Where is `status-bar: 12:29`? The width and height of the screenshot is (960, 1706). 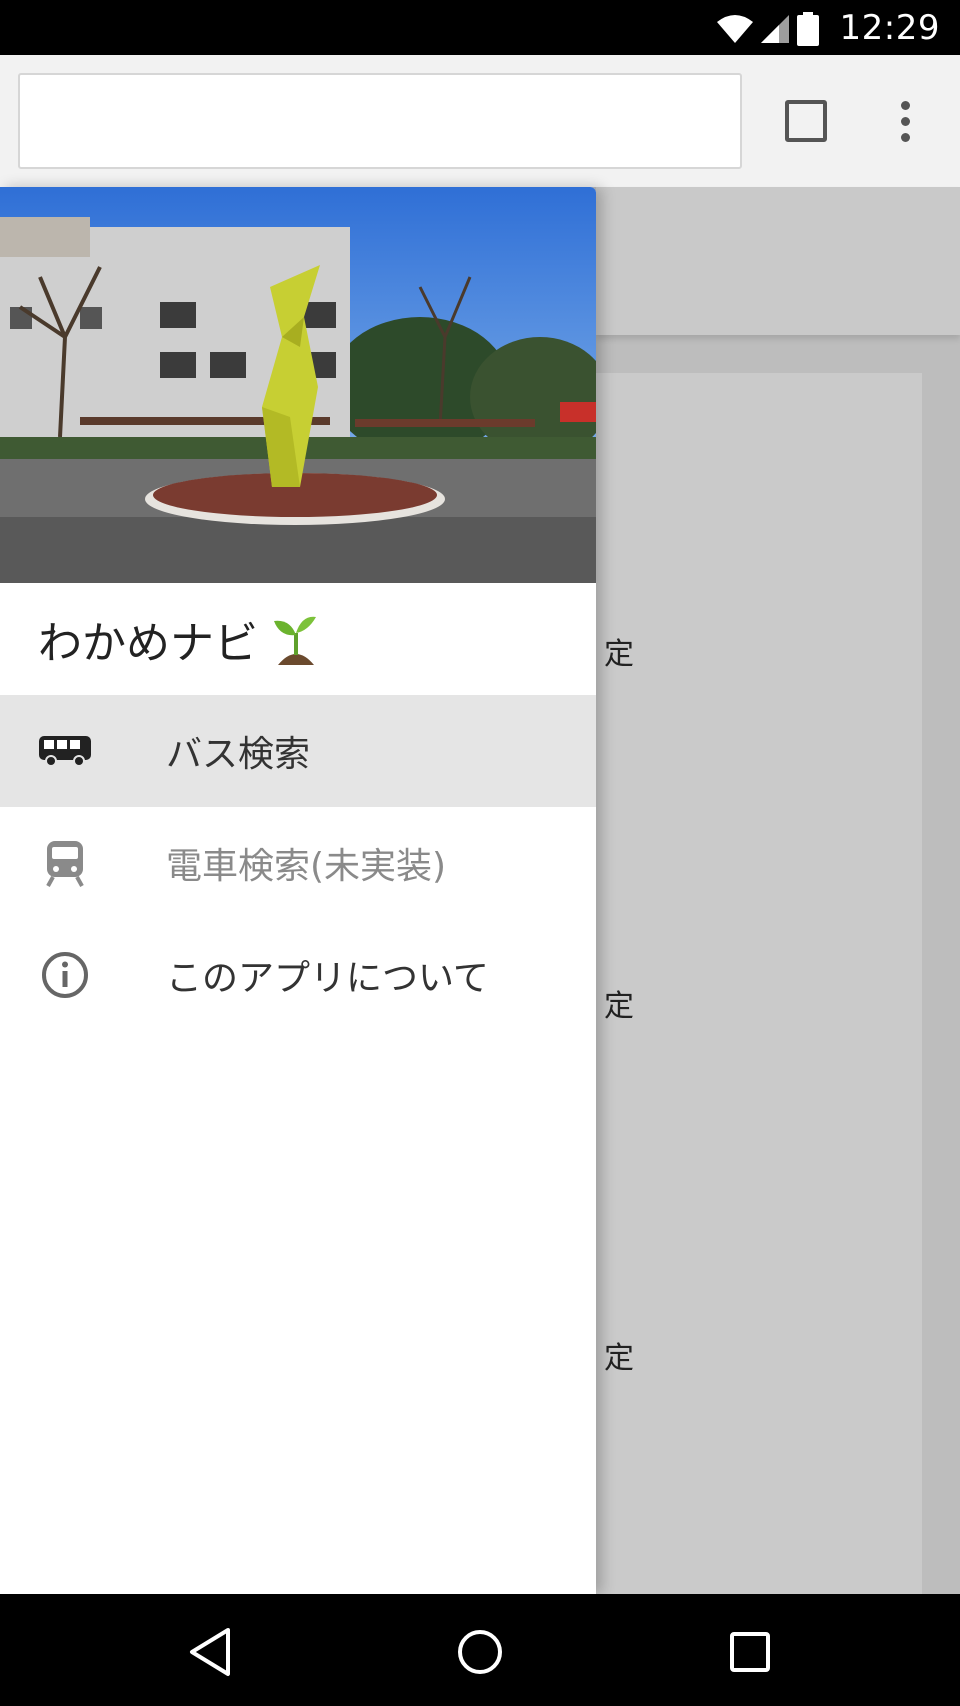
status-bar: 12:29 is located at coordinates (480, 27).